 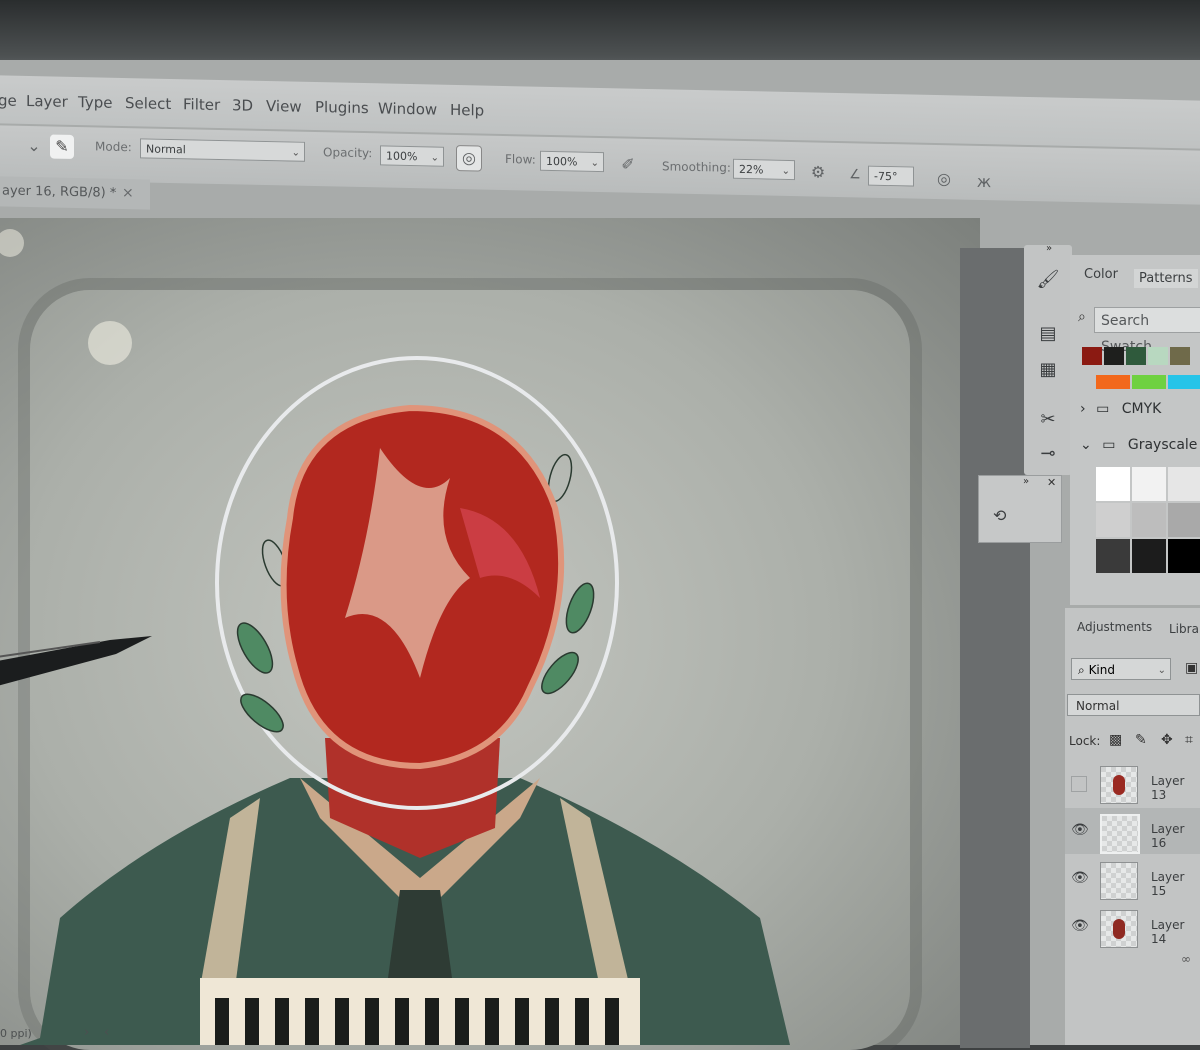 What do you see at coordinates (1101, 274) in the screenshot?
I see `tab-color: Color` at bounding box center [1101, 274].